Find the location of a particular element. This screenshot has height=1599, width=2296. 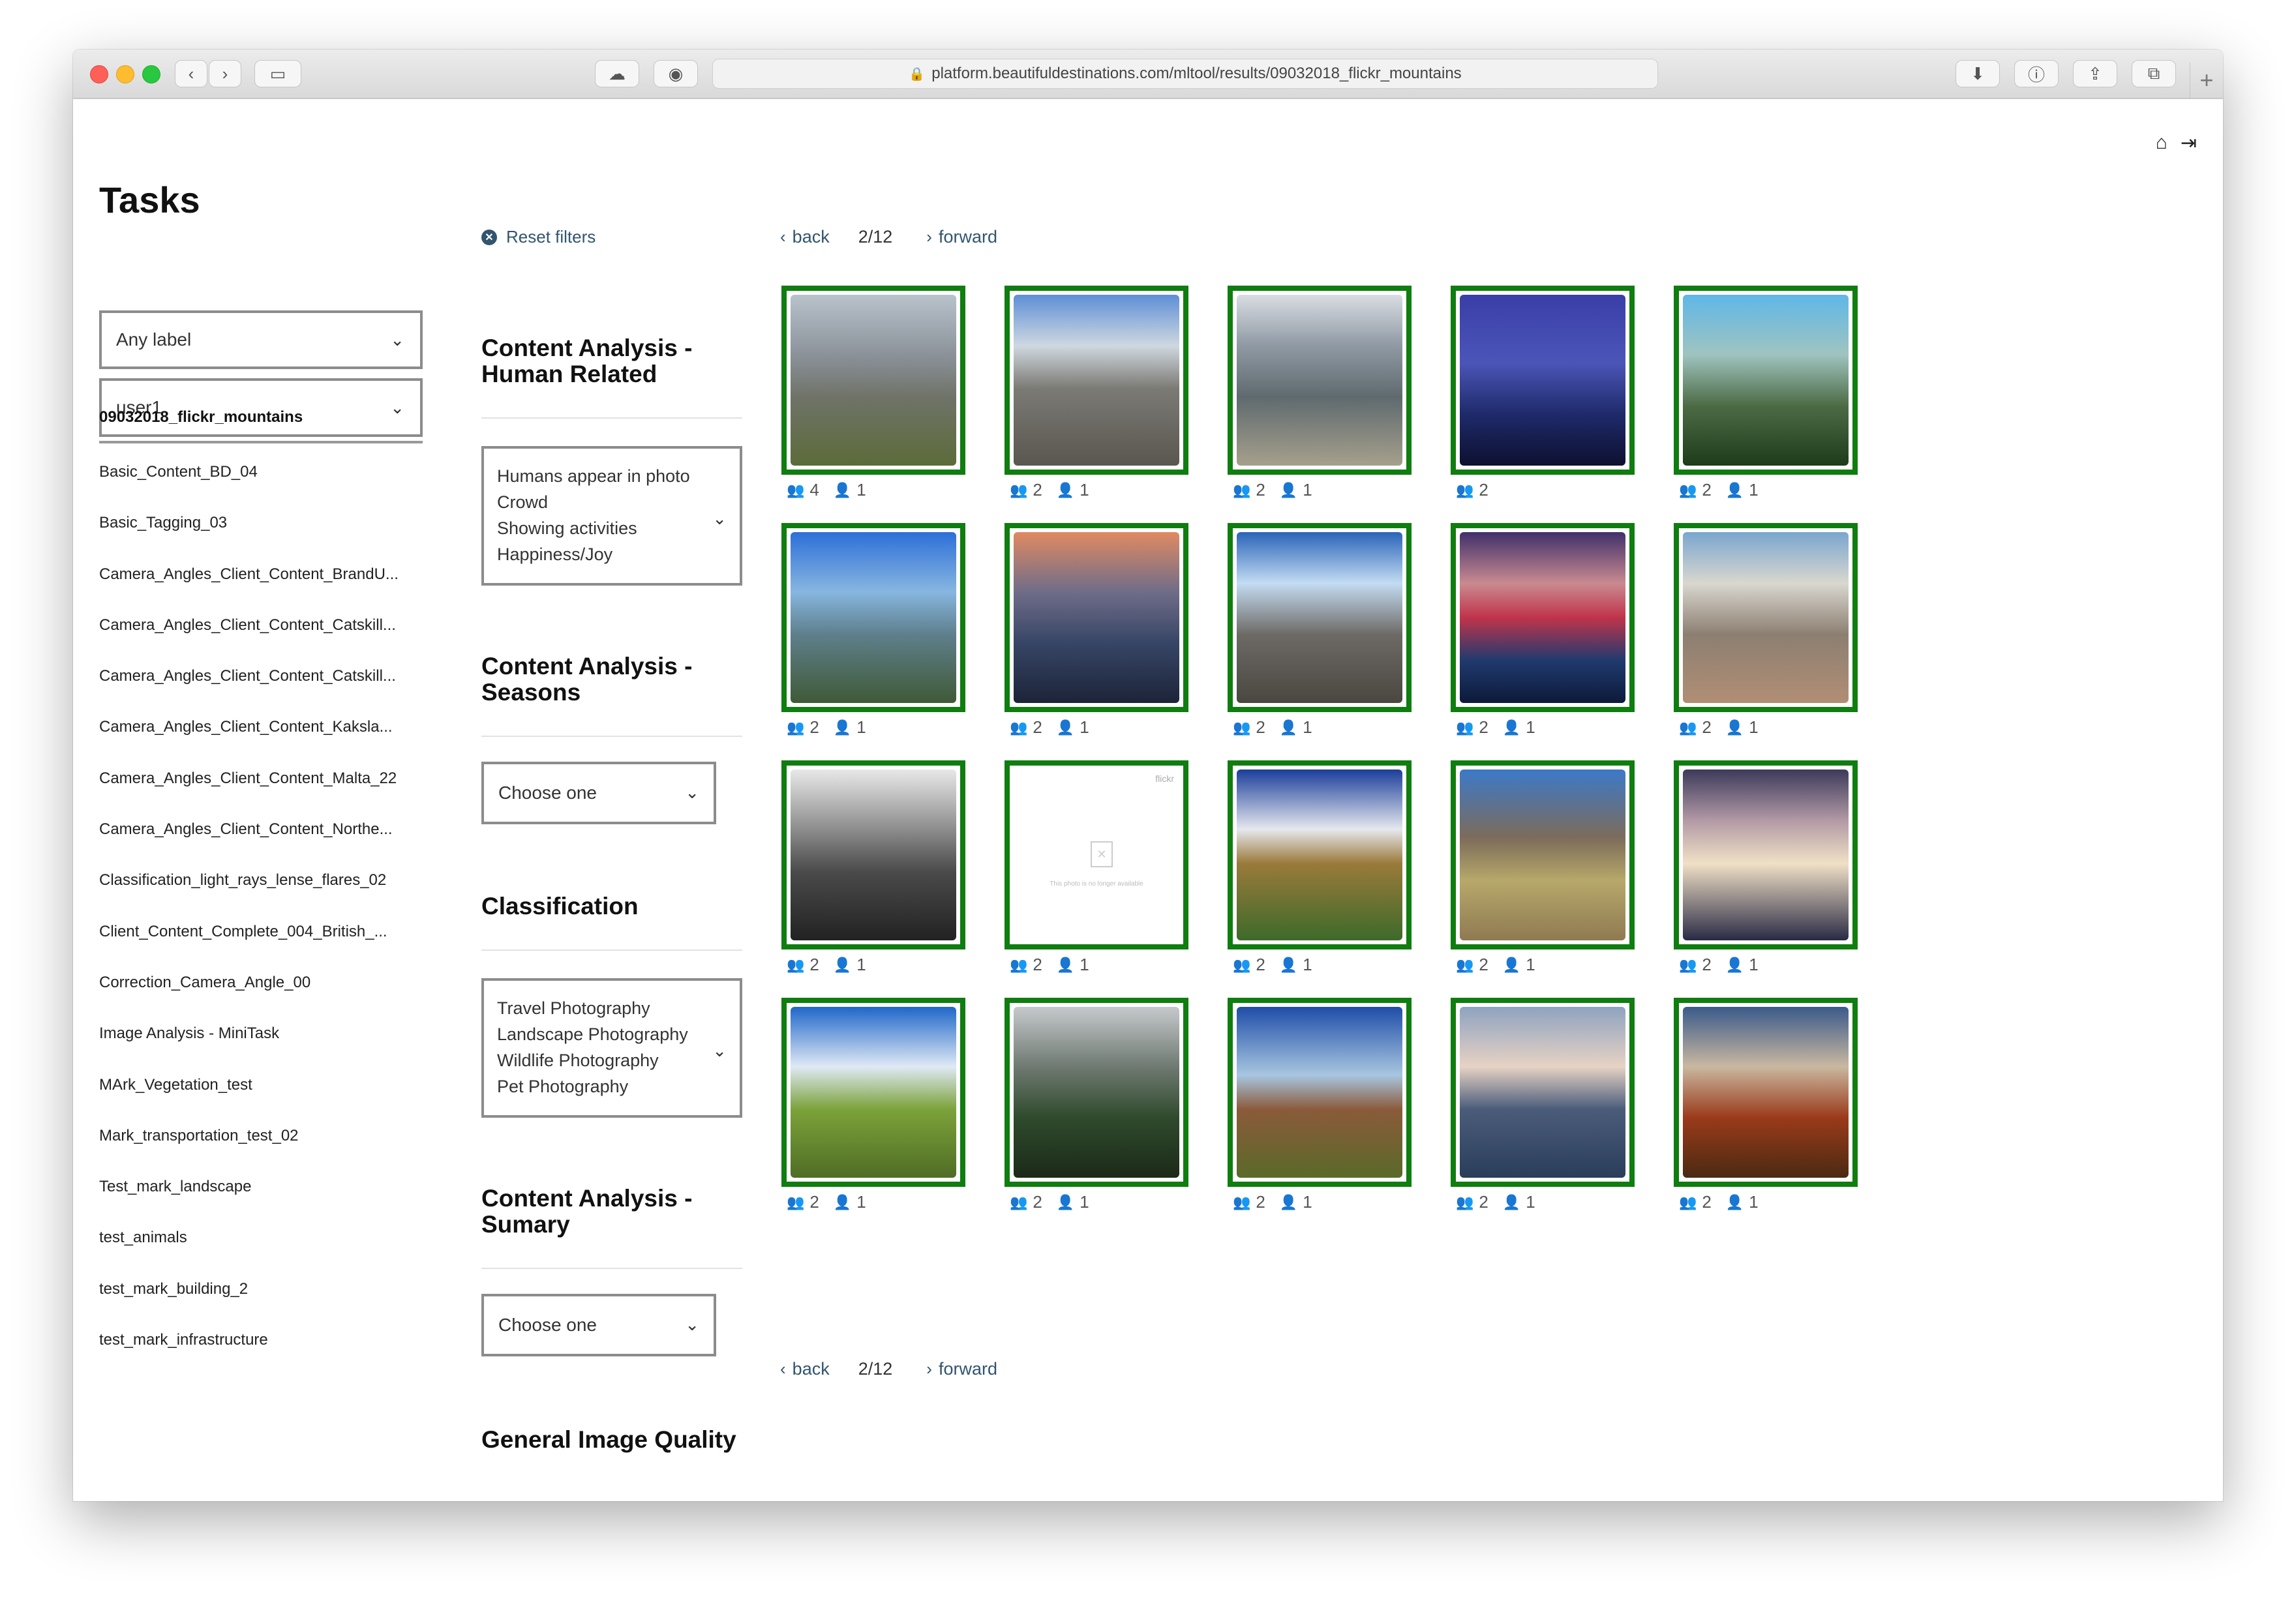

share-button: ⇪ is located at coordinates (2095, 73).